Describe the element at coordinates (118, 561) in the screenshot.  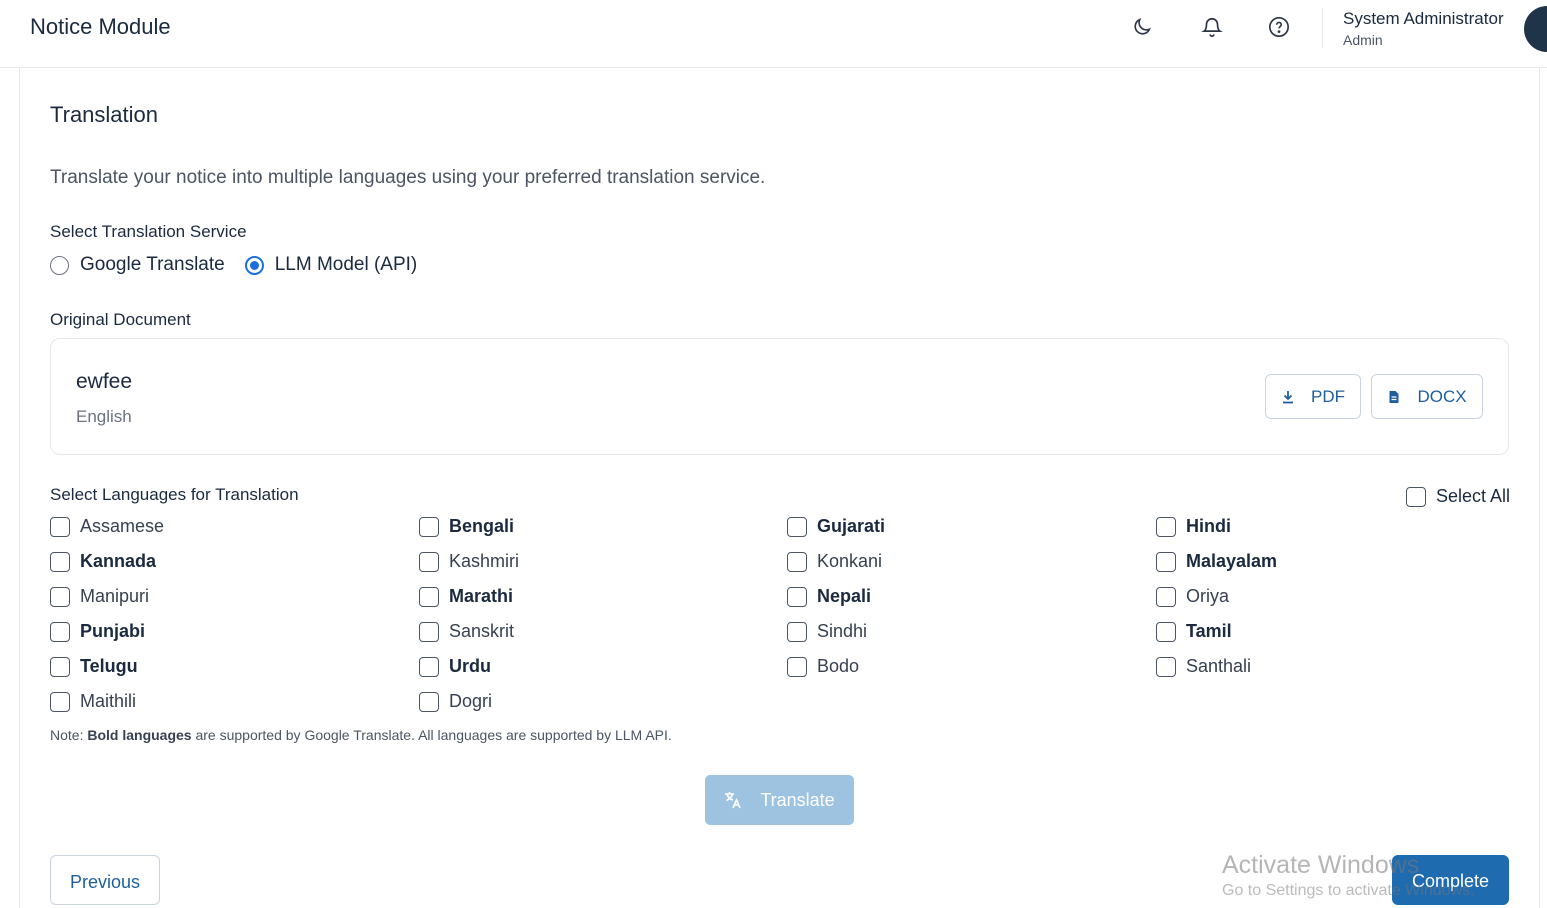
I see `language-label: Kannada` at that location.